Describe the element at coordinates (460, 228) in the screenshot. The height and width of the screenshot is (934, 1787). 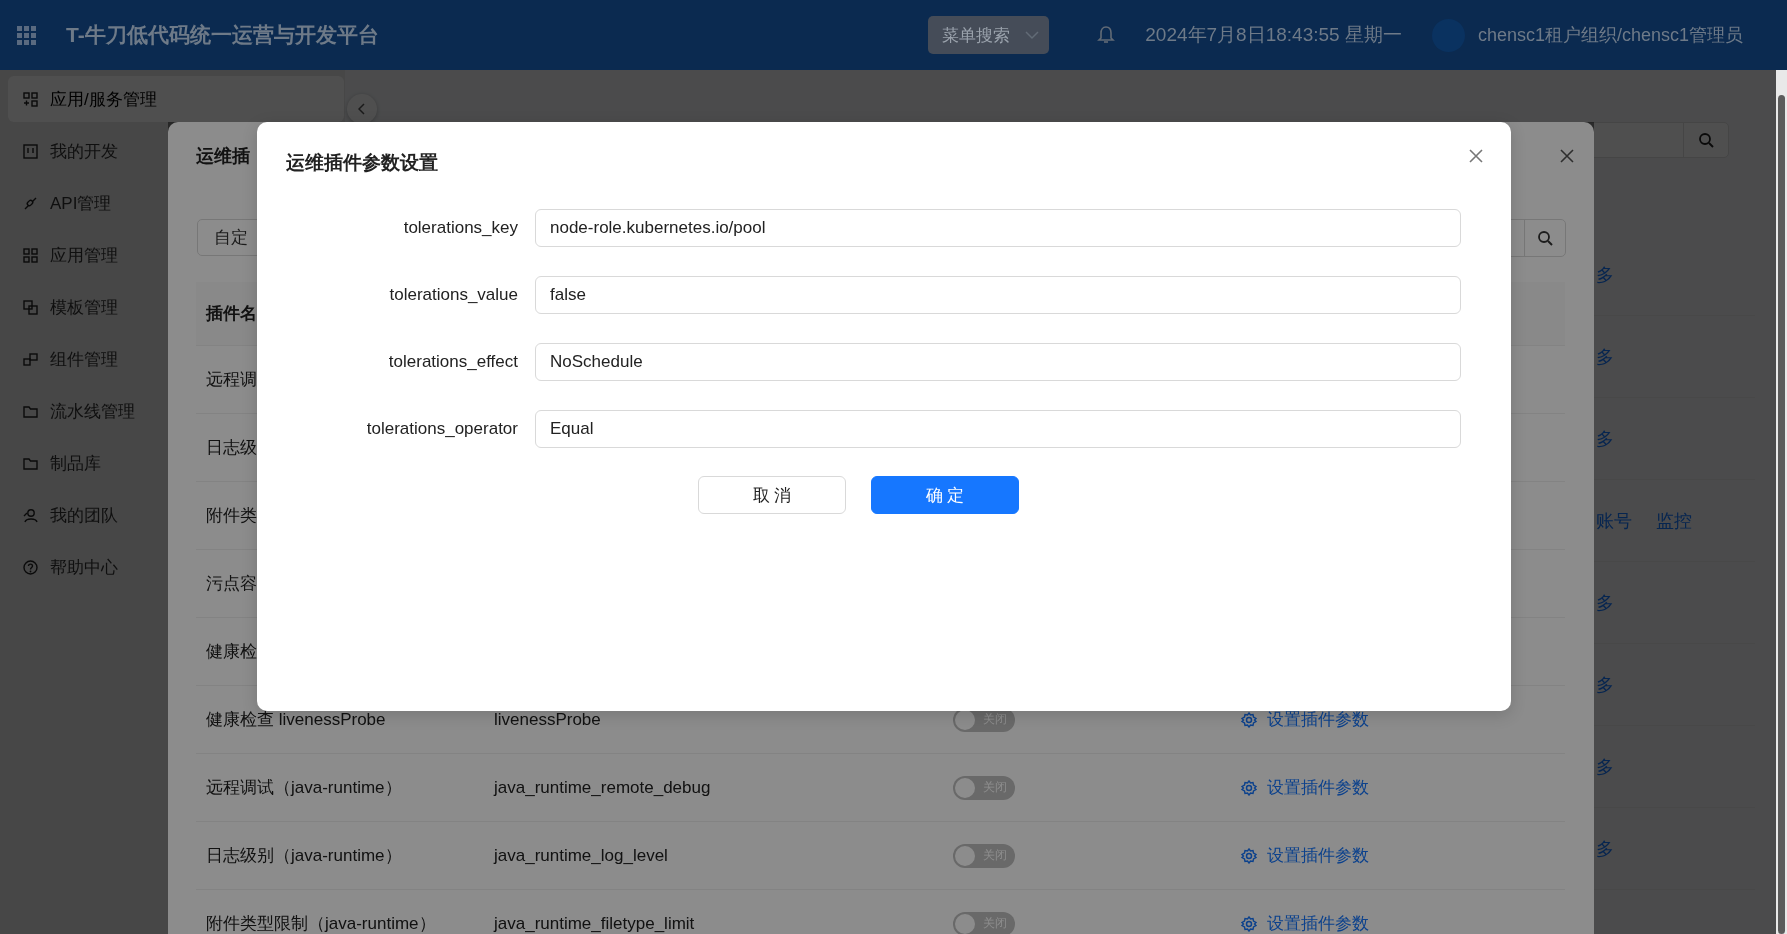
I see `field-label: tolerations_key` at that location.